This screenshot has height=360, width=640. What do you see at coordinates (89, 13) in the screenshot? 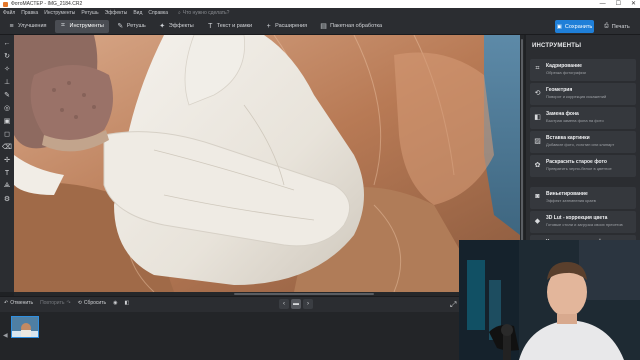
I see `menu-retouch: Ретушь` at bounding box center [89, 13].